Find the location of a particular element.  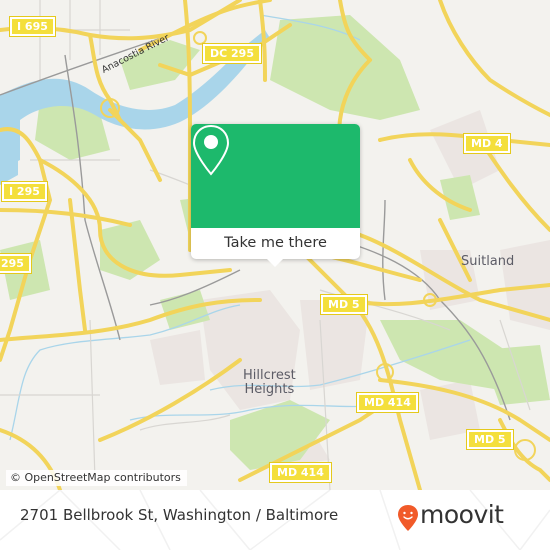

popup-pointer is located at coordinates (275, 263).